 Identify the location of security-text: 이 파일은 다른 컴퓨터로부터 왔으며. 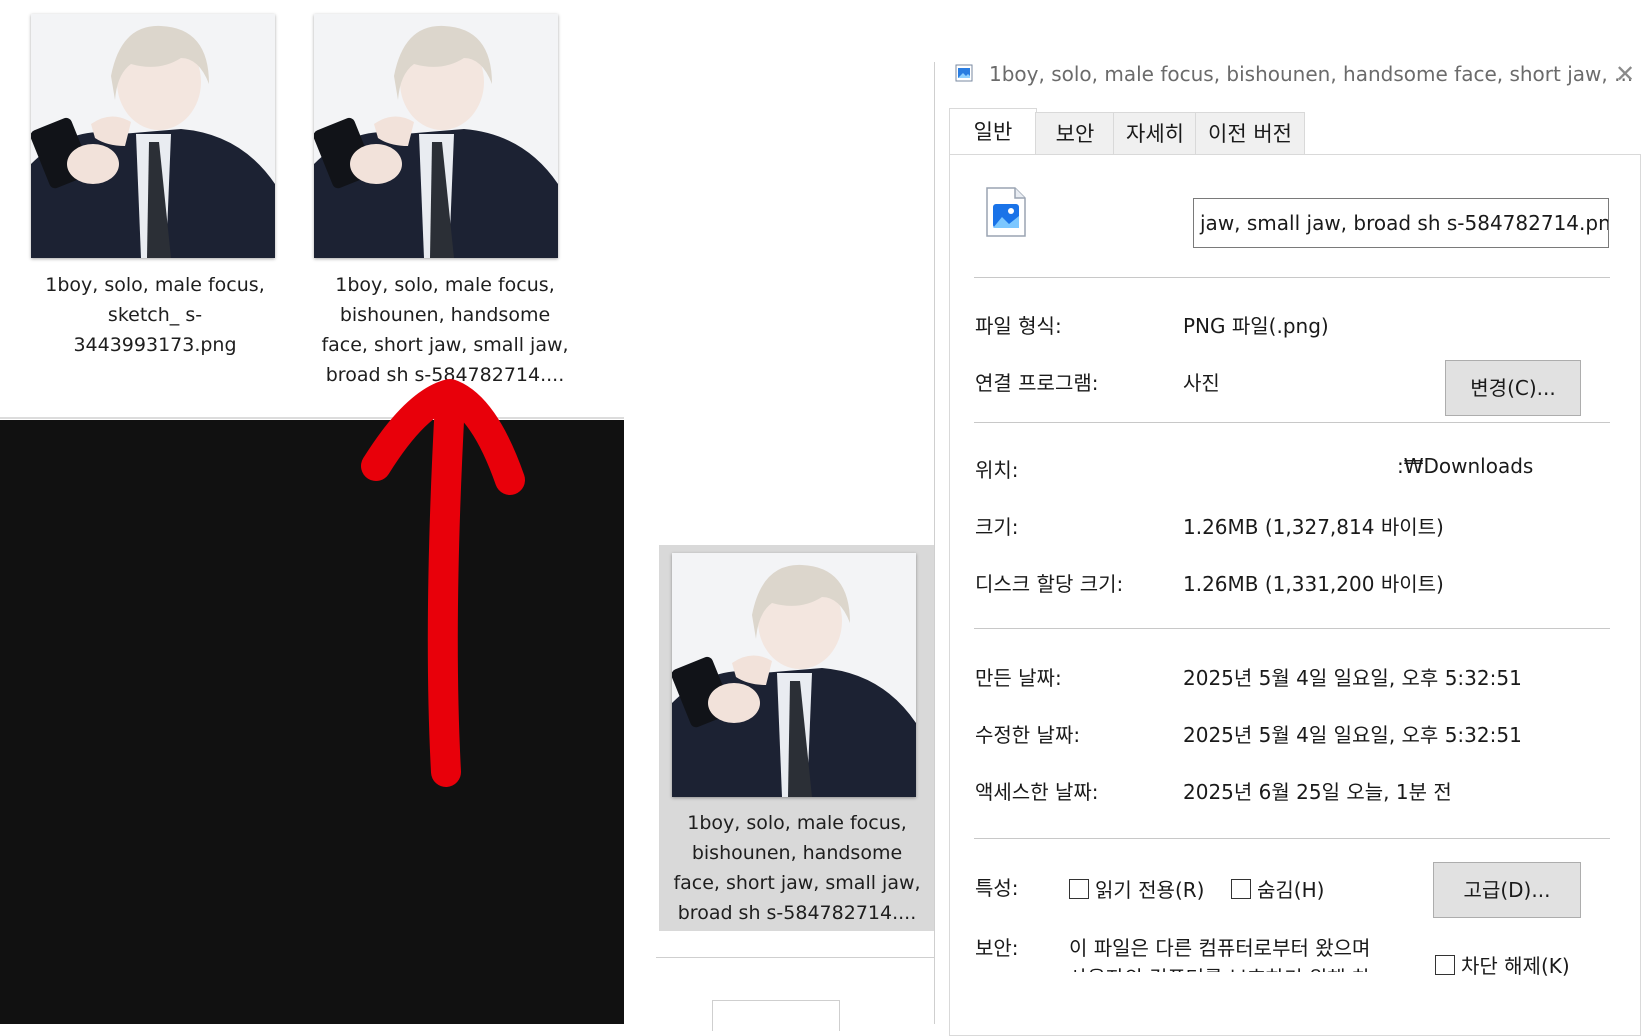
(1220, 948).